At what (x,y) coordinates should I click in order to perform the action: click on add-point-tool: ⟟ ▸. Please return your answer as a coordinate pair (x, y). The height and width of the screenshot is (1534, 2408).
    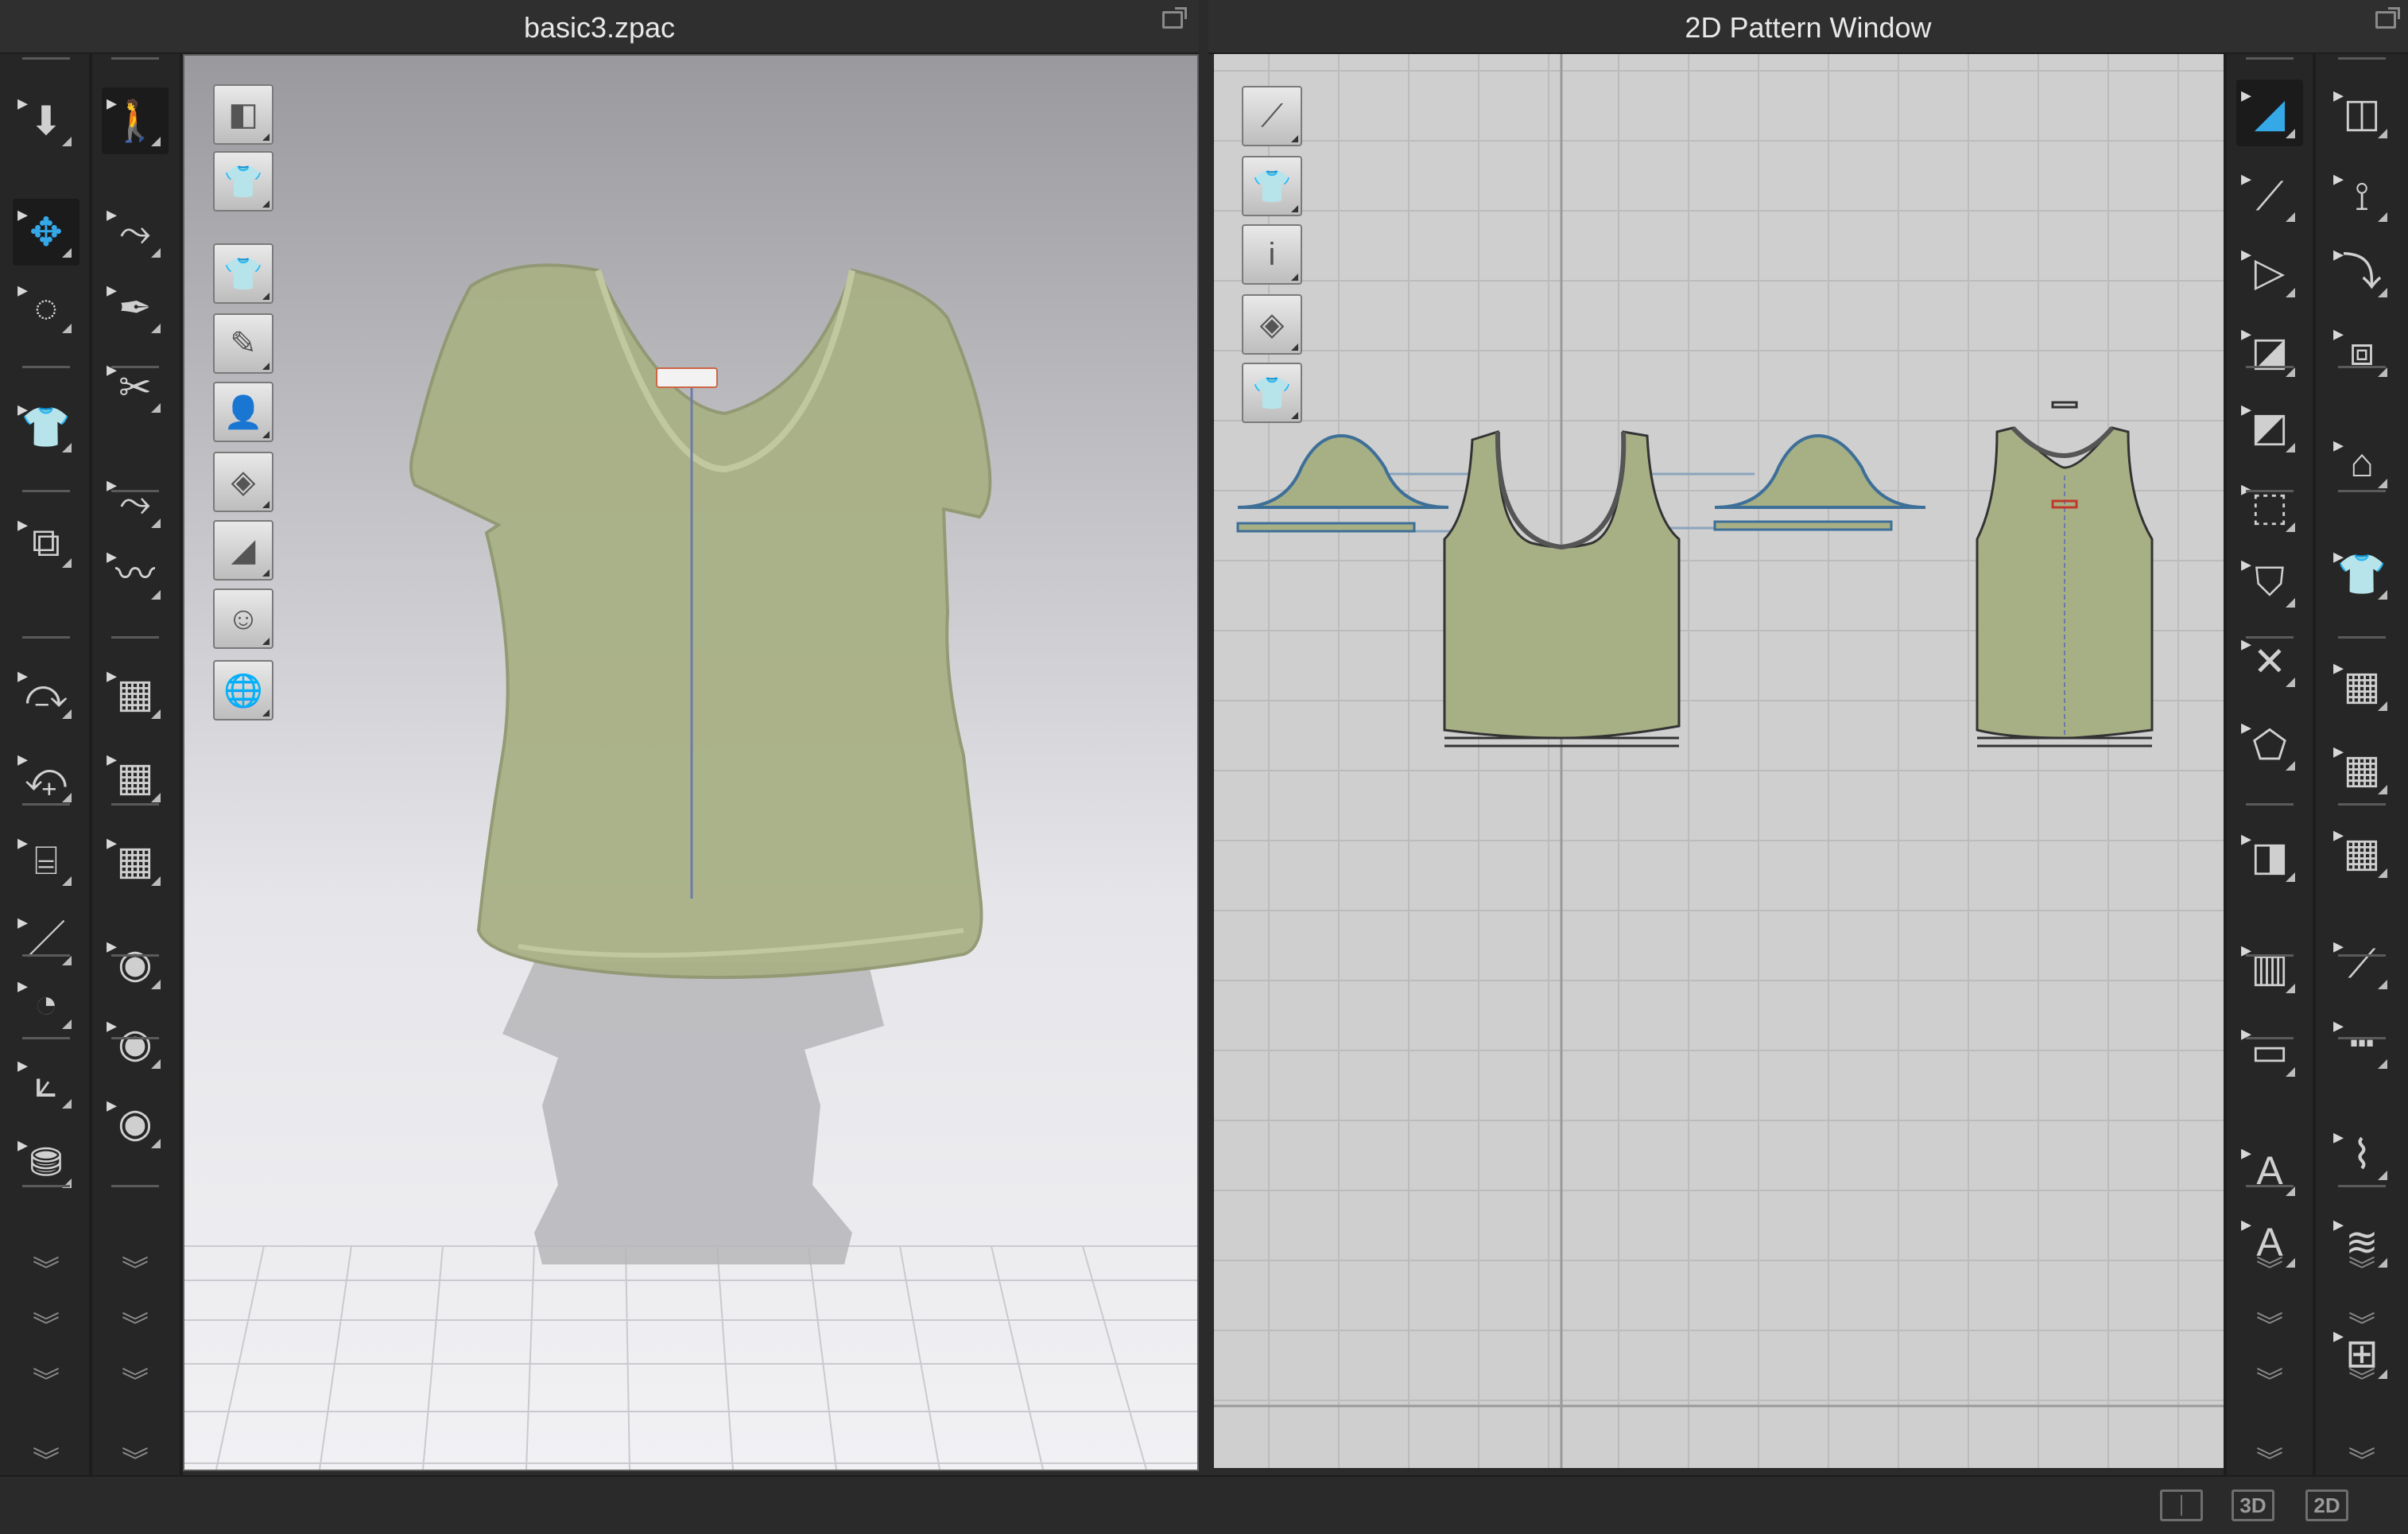
    Looking at the image, I should click on (2362, 196).